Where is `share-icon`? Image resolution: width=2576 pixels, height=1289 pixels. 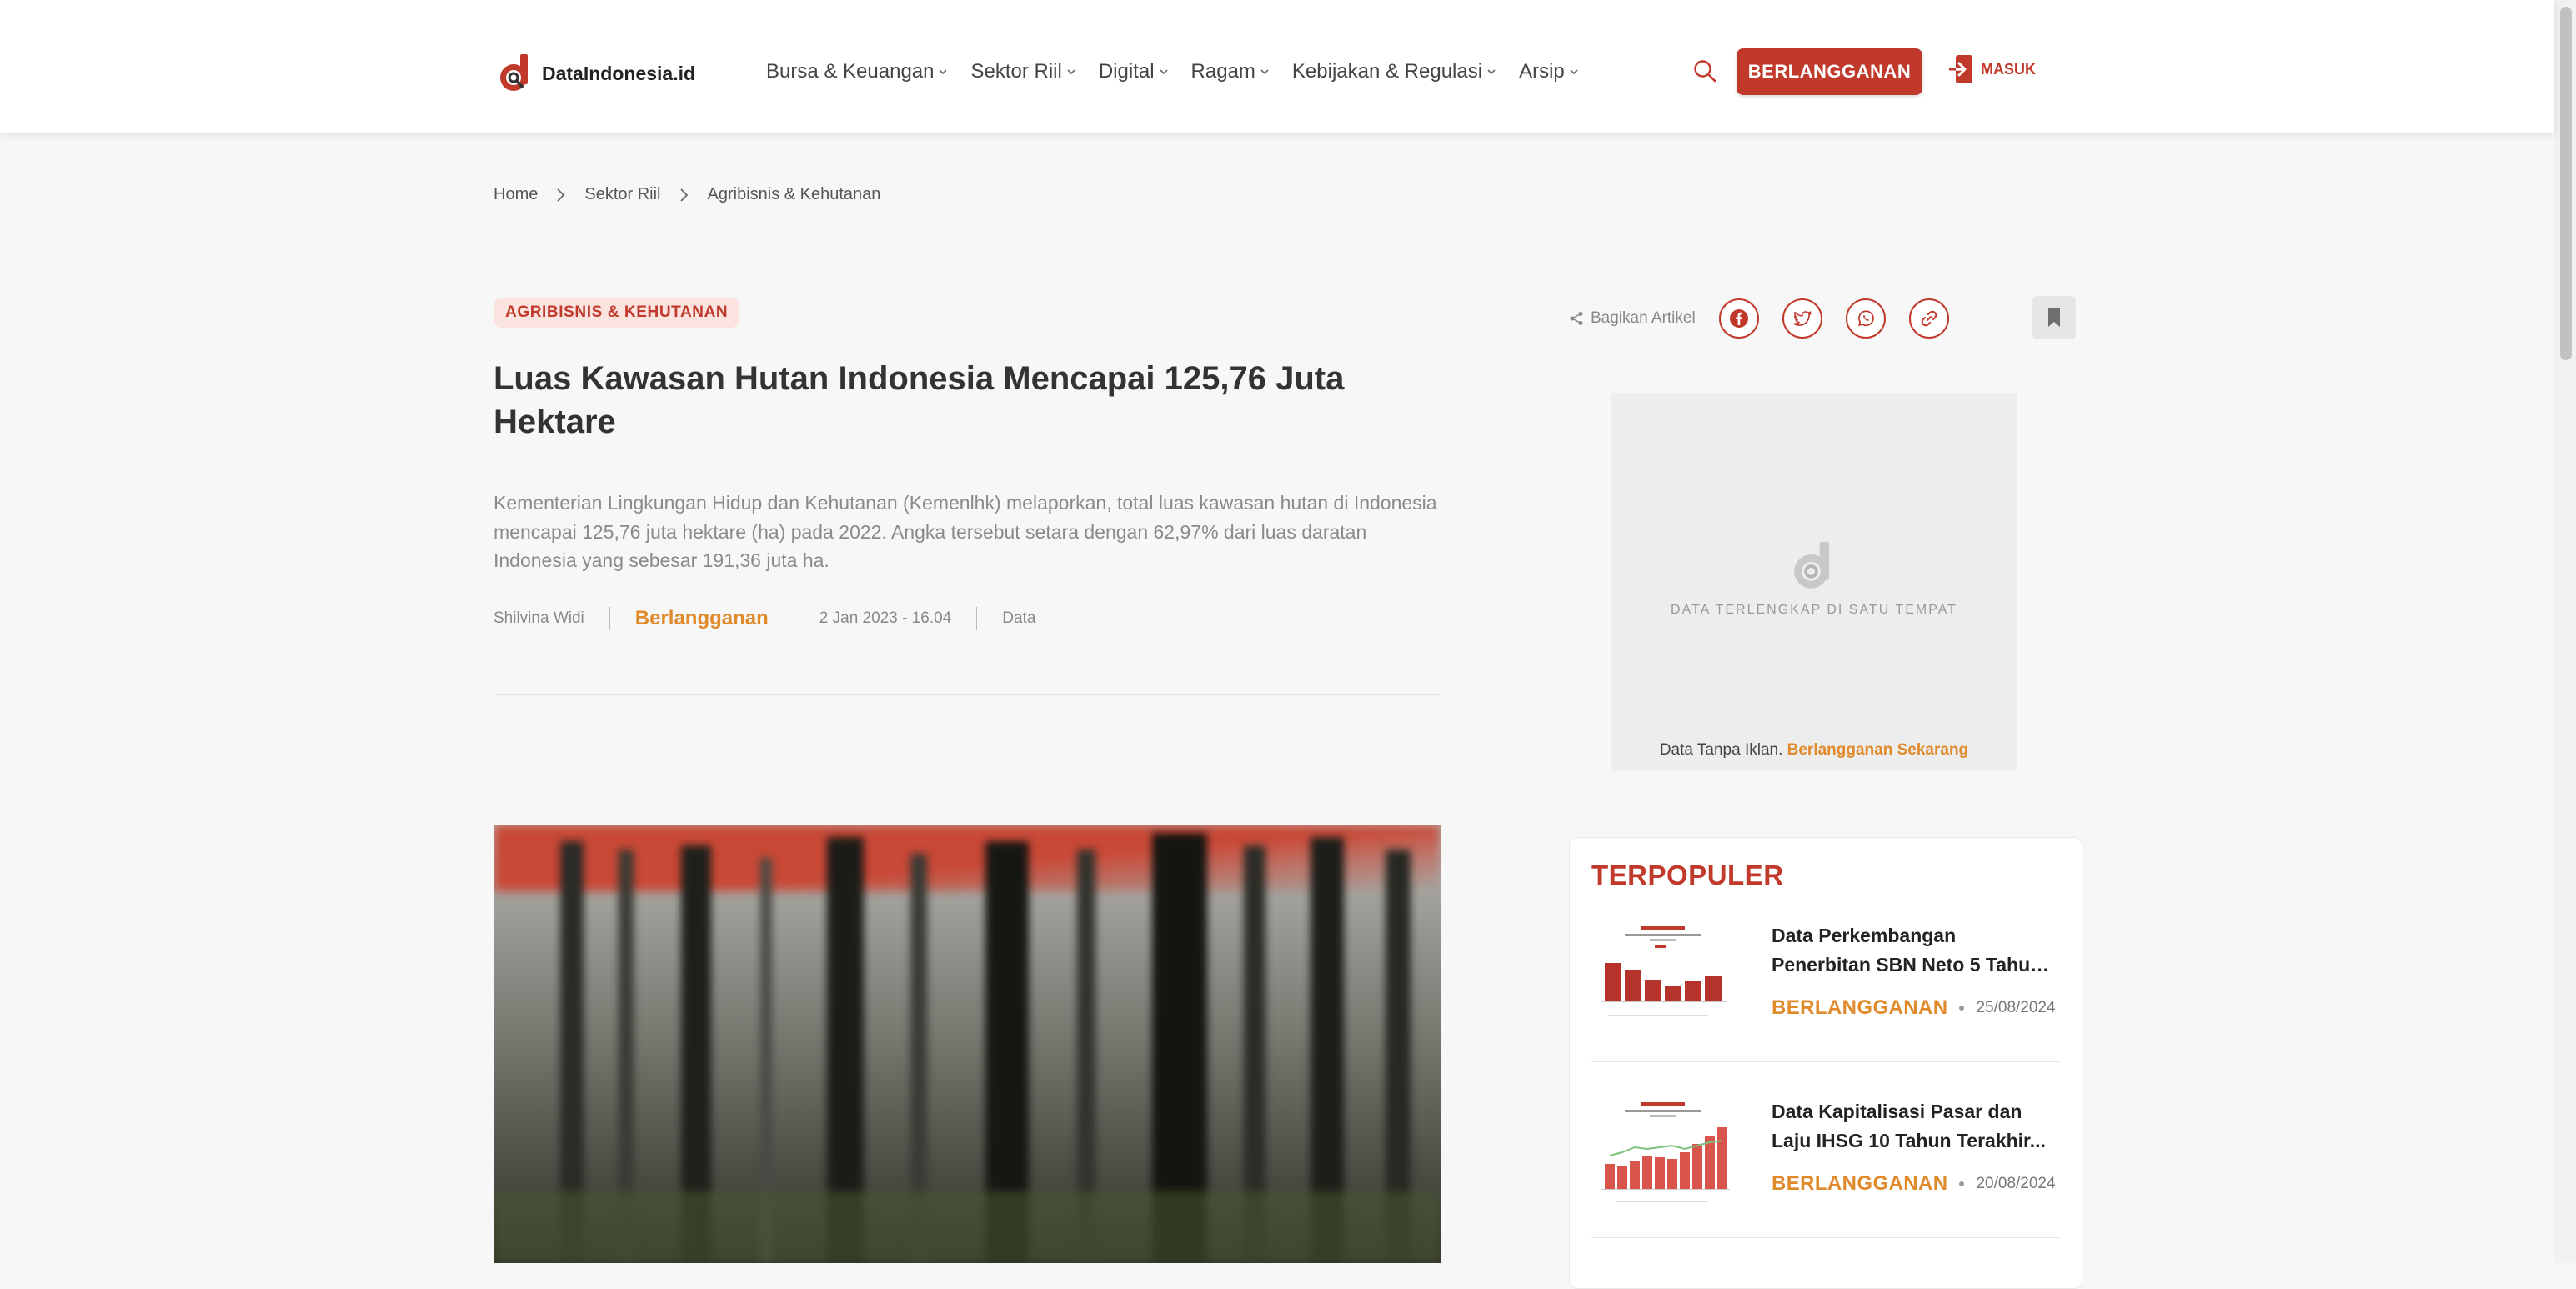
share-icon is located at coordinates (1576, 318).